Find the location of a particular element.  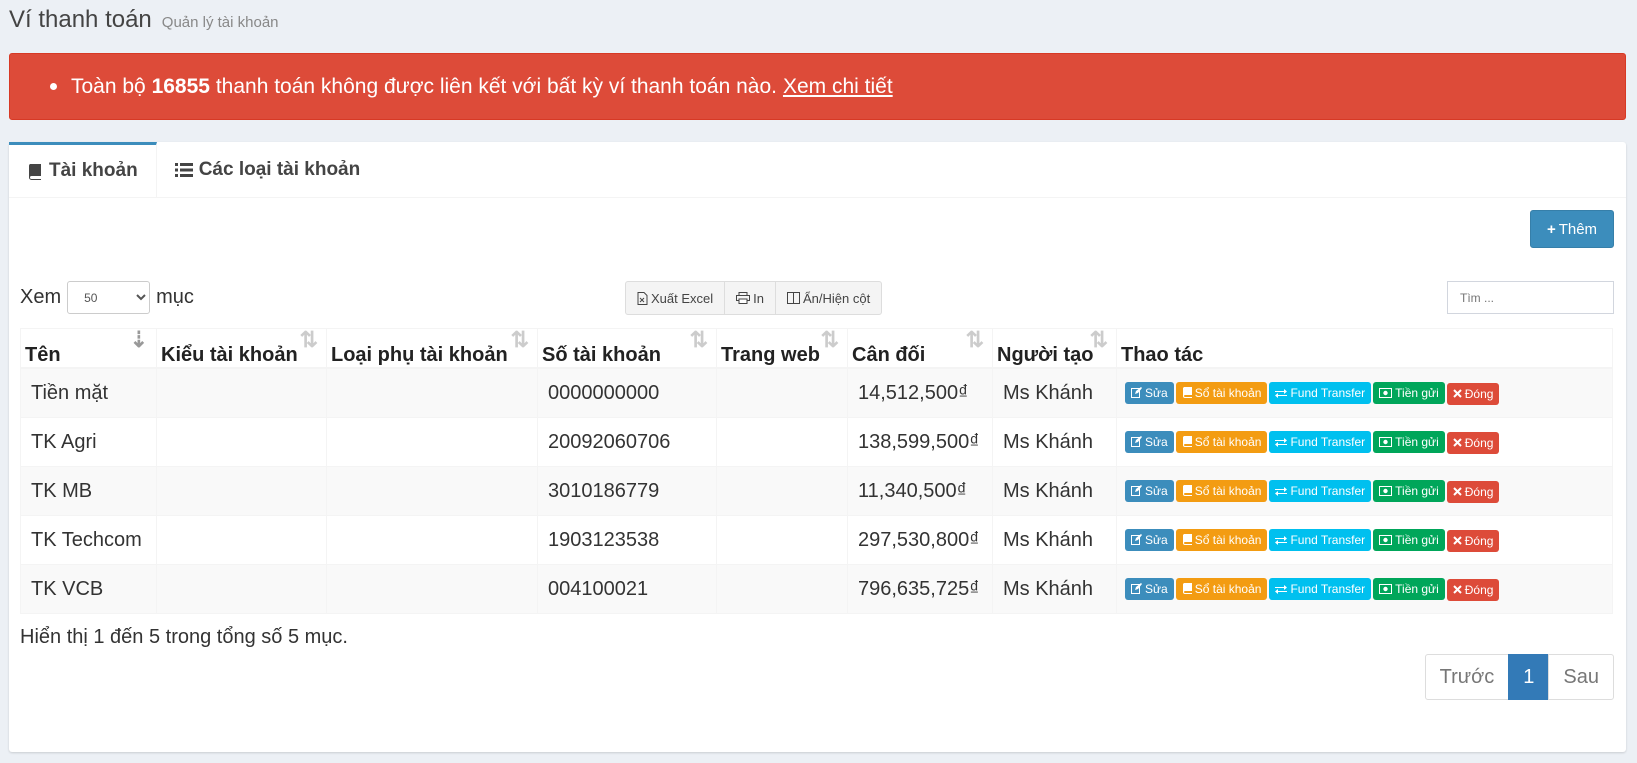

column-header-name: Tên ⇣ is located at coordinates (88, 348).